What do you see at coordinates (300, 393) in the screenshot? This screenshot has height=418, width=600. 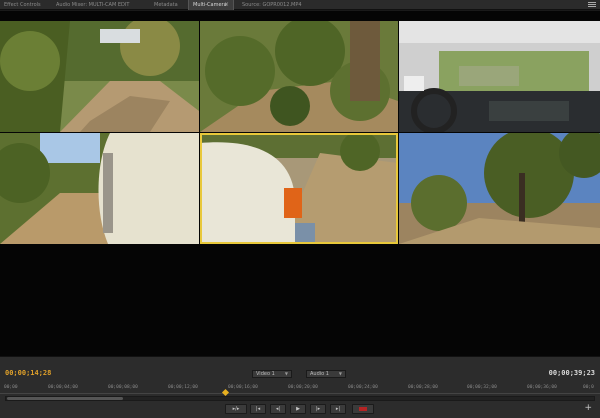 I see `ruler-line` at bounding box center [300, 393].